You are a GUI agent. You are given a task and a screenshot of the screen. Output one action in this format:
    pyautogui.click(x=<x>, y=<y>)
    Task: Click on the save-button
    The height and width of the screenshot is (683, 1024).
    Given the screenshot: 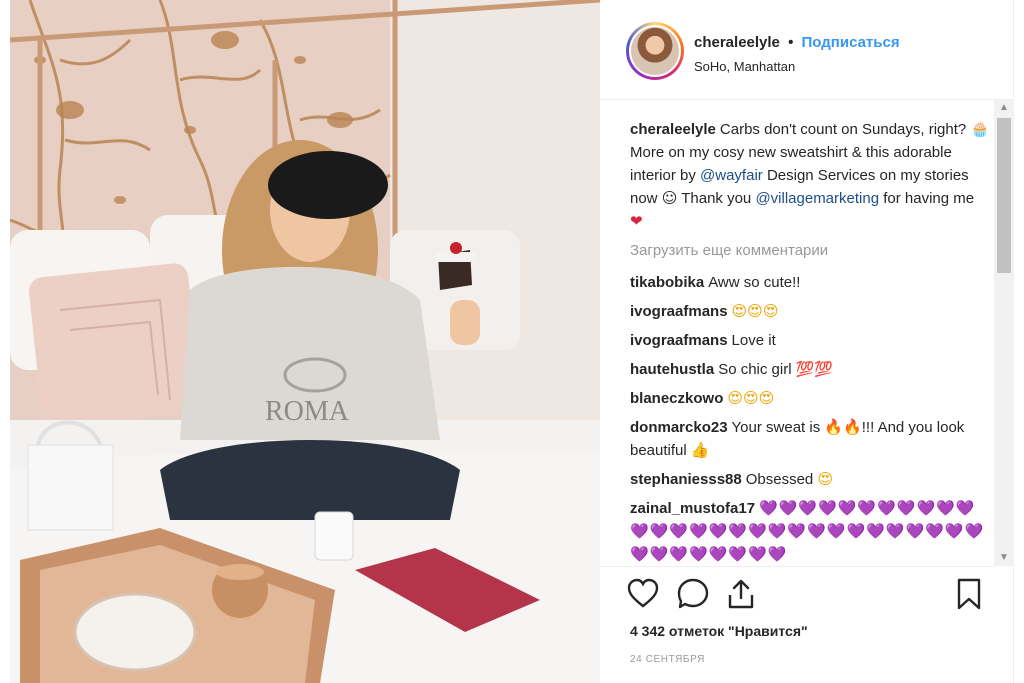 What is the action you would take?
    pyautogui.click(x=969, y=594)
    